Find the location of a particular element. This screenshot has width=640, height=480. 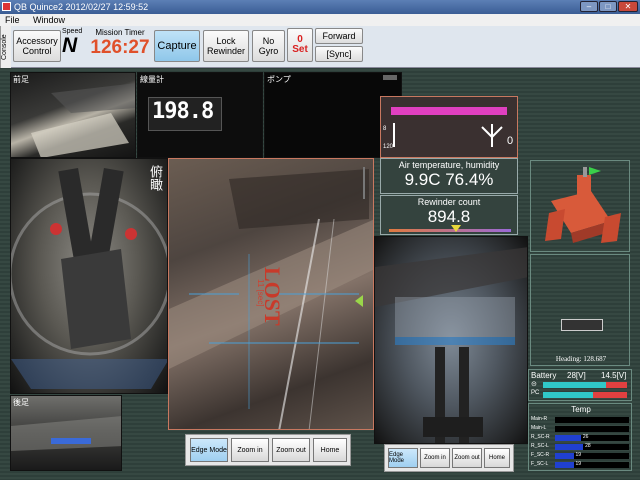

gauge-tick-top: 8 is located at coordinates (385, 129).